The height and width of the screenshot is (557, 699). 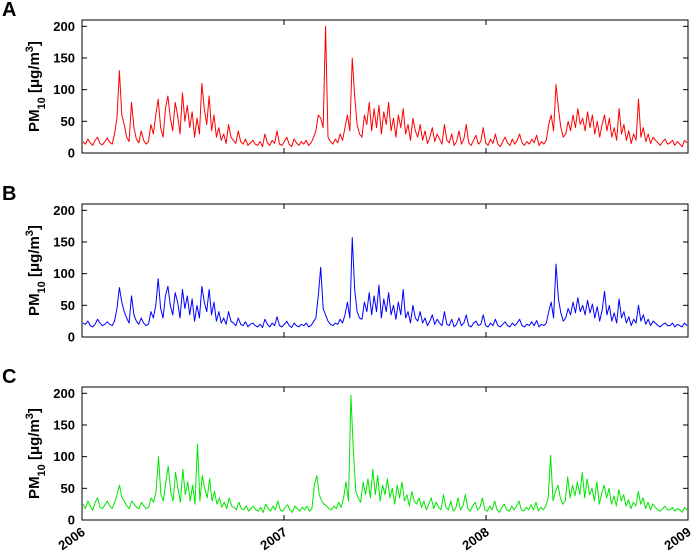 What do you see at coordinates (9, 194) in the screenshot?
I see `panel-letter: B` at bounding box center [9, 194].